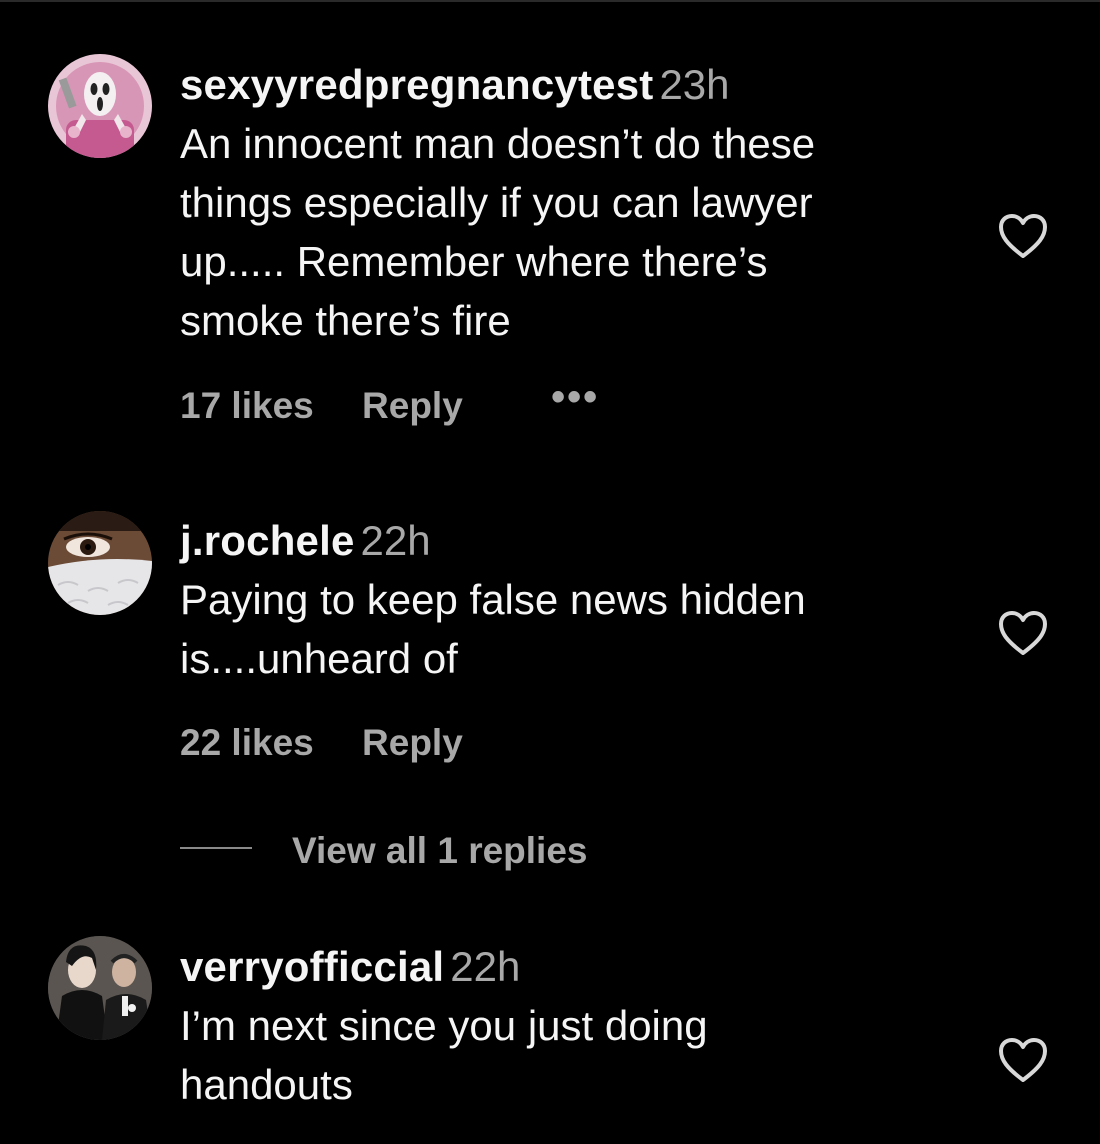 The width and height of the screenshot is (1100, 1144). What do you see at coordinates (575, 397) in the screenshot?
I see `more-options-button: •••` at bounding box center [575, 397].